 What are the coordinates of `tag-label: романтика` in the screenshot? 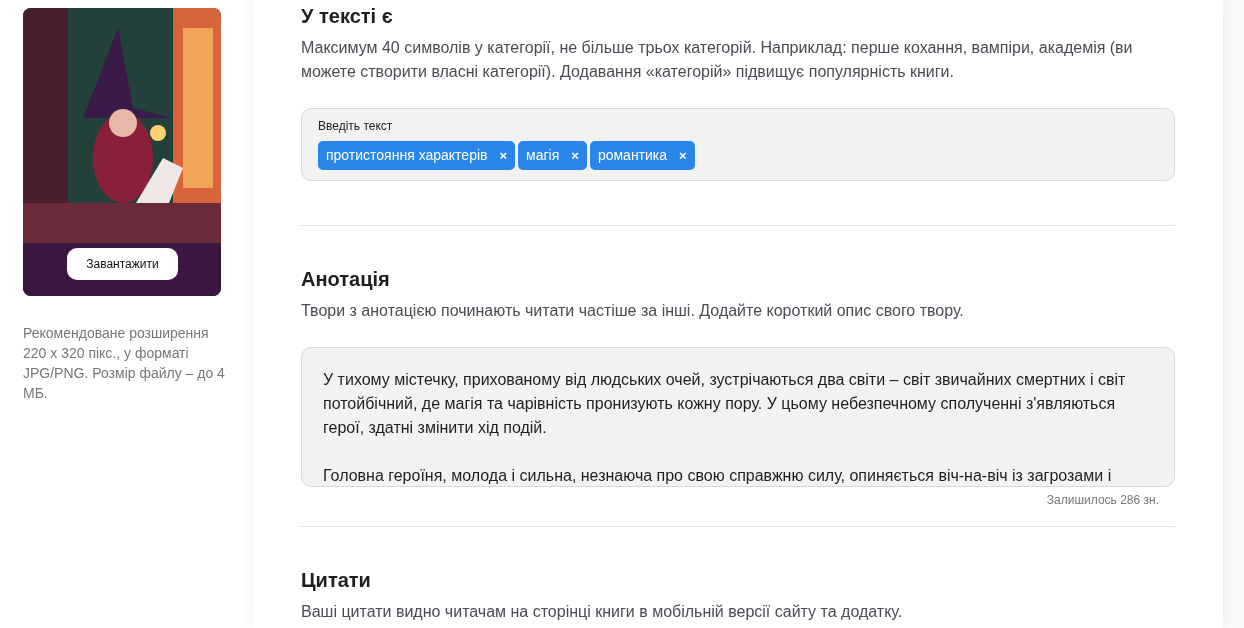 It's located at (632, 155).